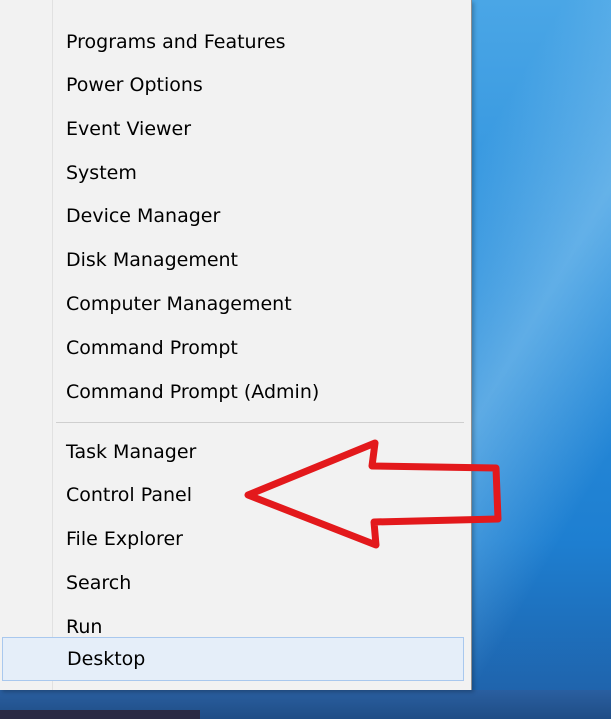 The image size is (611, 719). Describe the element at coordinates (134, 85) in the screenshot. I see `menu-item-label: Power Options` at that location.